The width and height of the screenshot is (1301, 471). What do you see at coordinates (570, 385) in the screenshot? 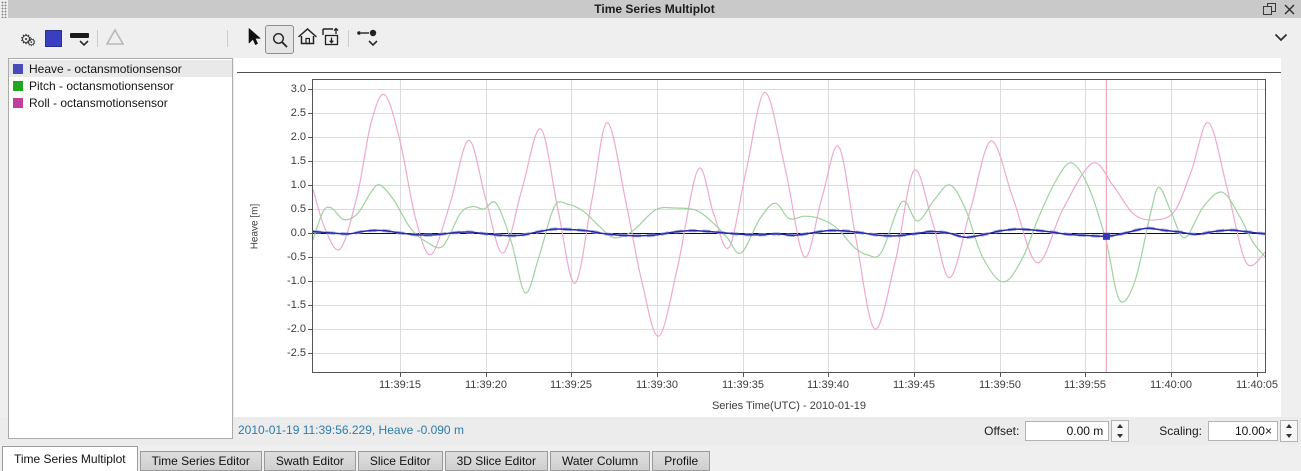
I see `x-tick-label: 11:39:25` at bounding box center [570, 385].